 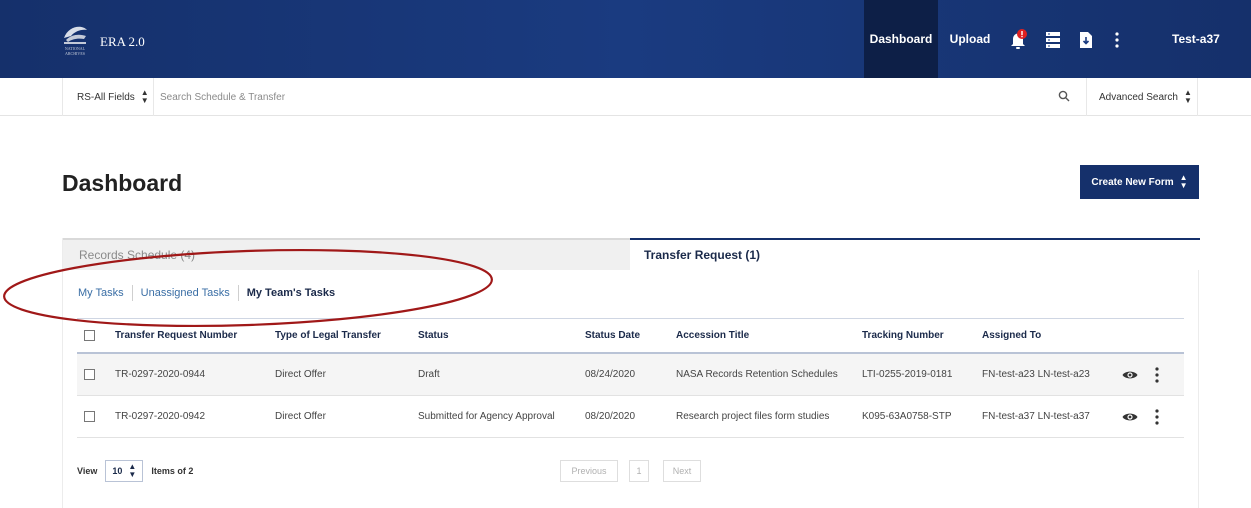 What do you see at coordinates (87, 471) in the screenshot?
I see `view-label: View` at bounding box center [87, 471].